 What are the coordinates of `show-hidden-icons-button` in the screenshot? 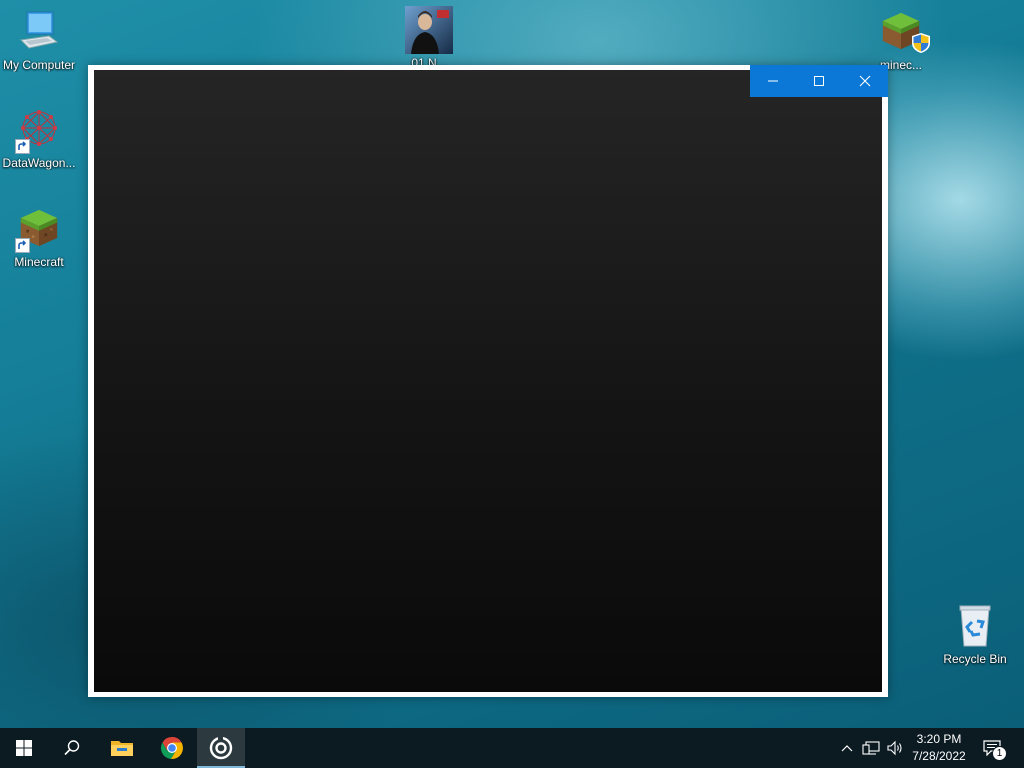 It's located at (847, 748).